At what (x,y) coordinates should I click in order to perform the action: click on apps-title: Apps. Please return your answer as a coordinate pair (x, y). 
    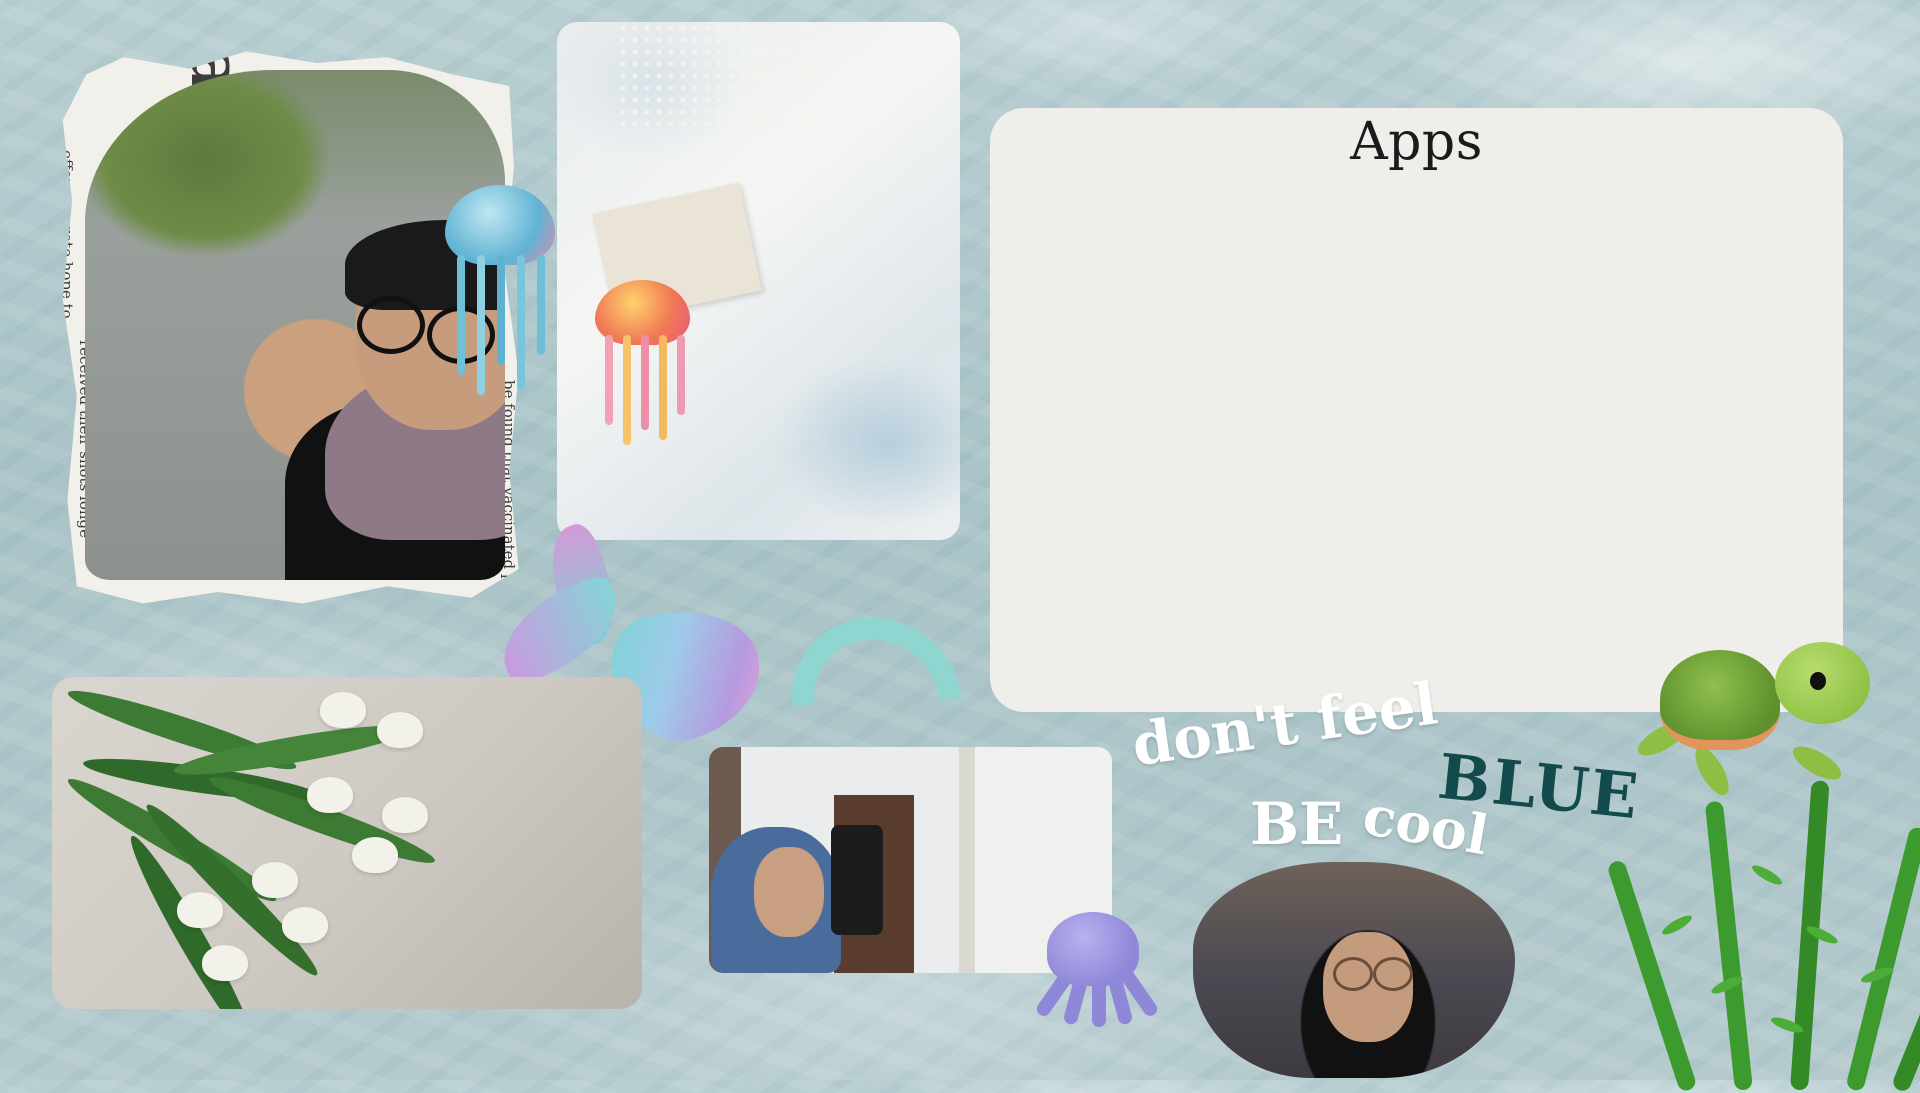
    Looking at the image, I should click on (1416, 142).